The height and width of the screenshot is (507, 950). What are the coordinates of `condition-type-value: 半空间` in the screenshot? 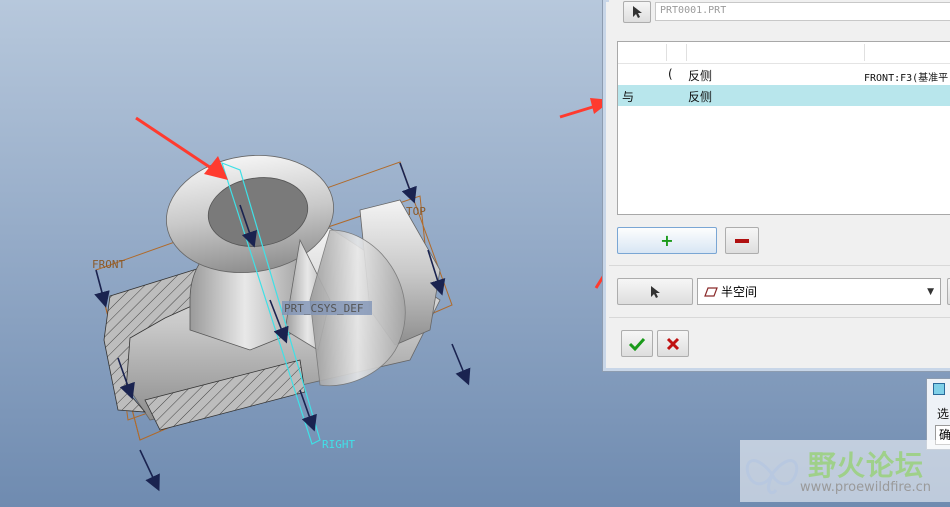 It's located at (739, 292).